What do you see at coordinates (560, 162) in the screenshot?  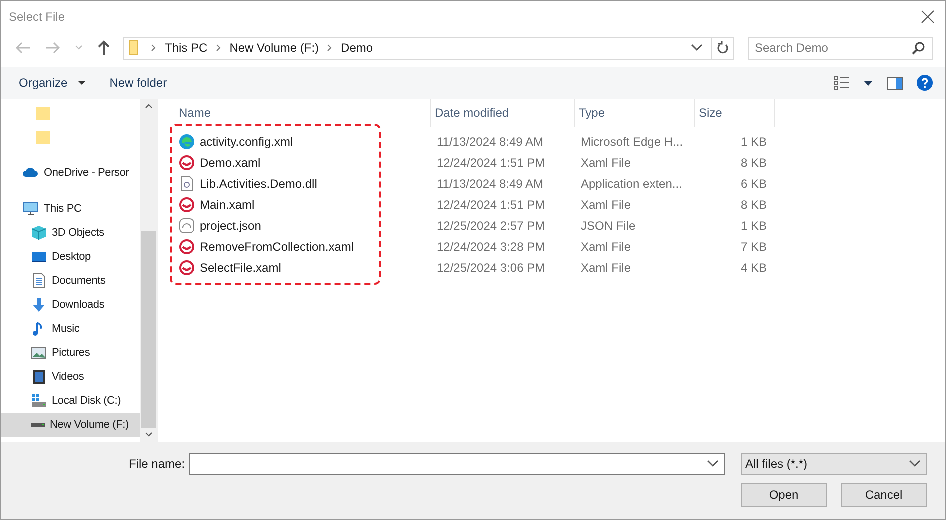 I see `file-row: Demo.xaml 12/24/2024 1:51 PM Xaml File 8 KB` at bounding box center [560, 162].